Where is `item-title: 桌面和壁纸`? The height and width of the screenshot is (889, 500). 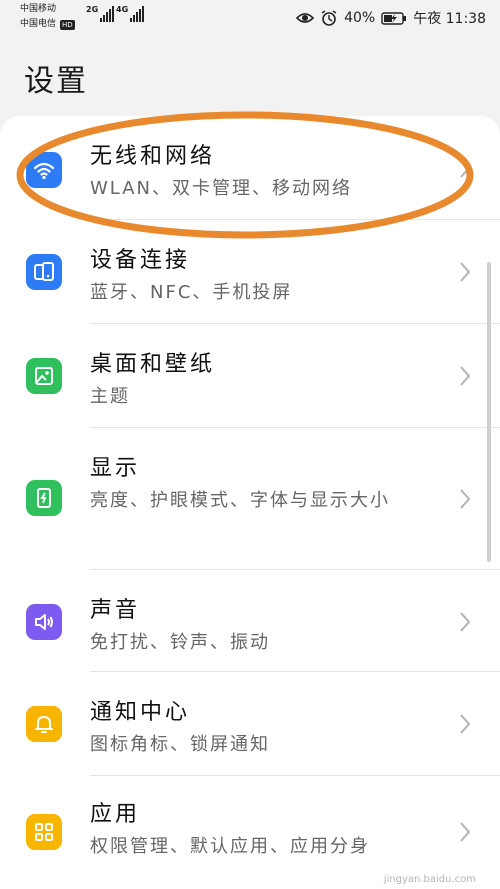 item-title: 桌面和壁纸 is located at coordinates (153, 364).